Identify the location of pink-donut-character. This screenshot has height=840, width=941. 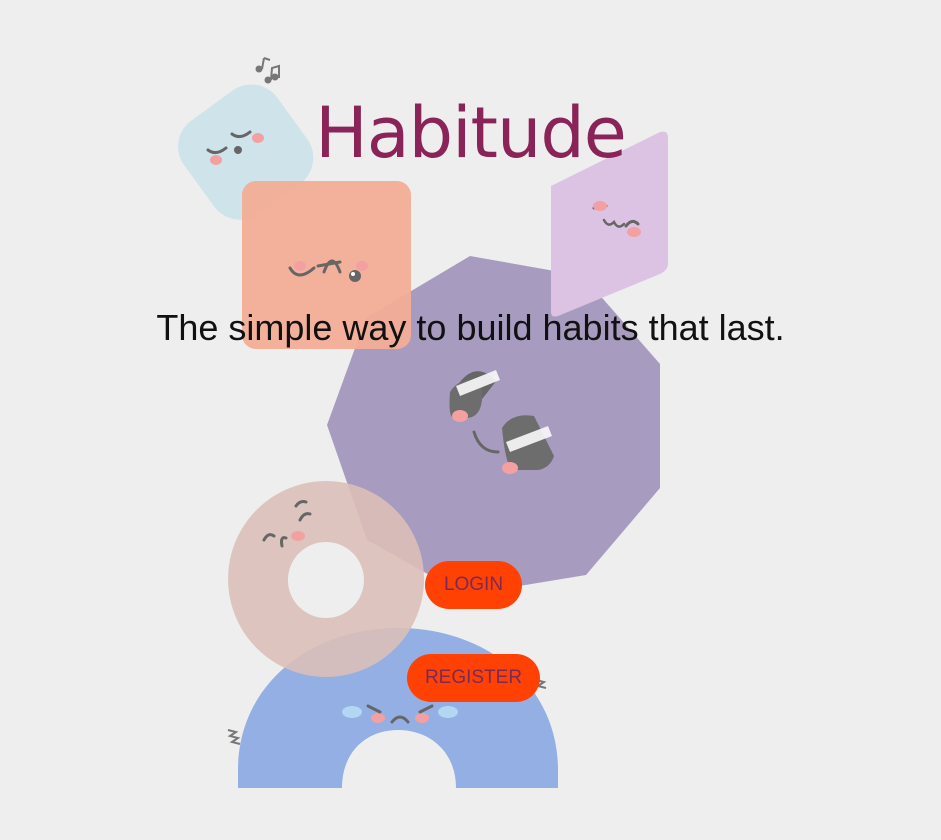
(326, 579).